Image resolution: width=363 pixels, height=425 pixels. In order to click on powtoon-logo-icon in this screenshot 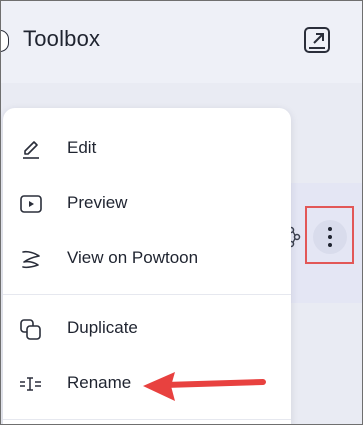, I will do `click(31, 259)`.